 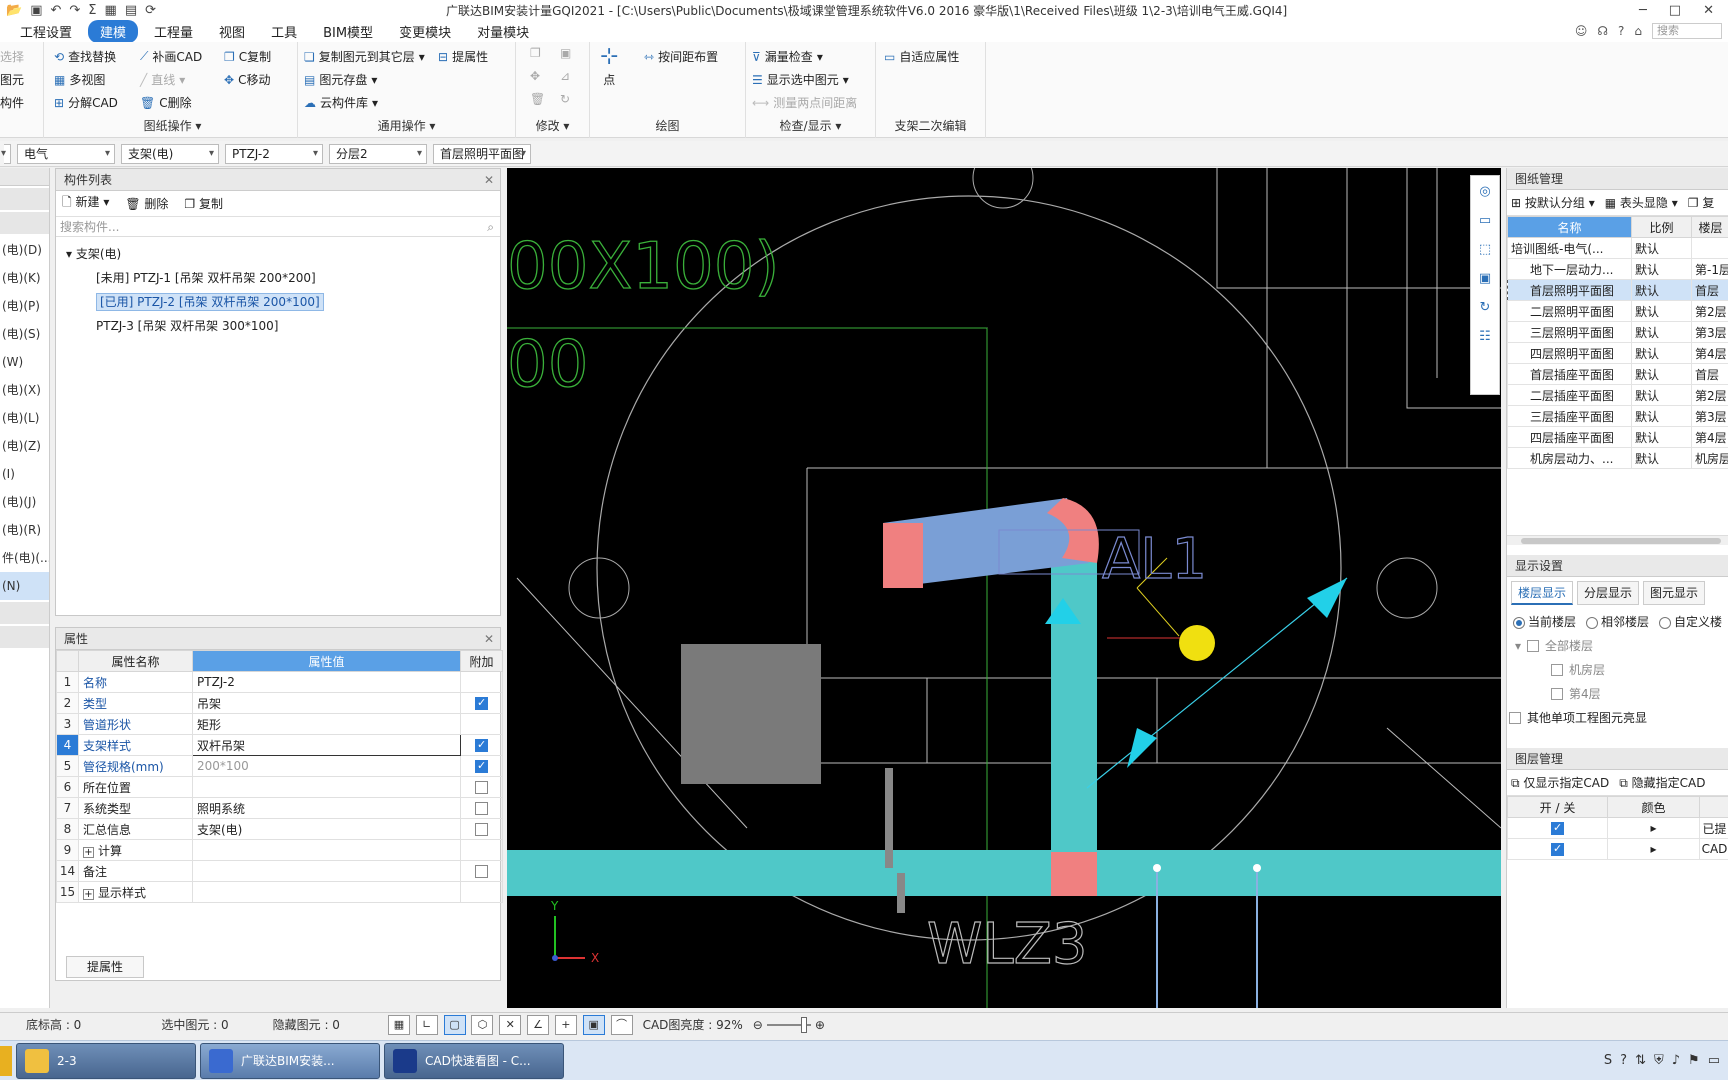 What do you see at coordinates (804, 102) in the screenshot?
I see `measure-distance-button: ⟷ 测量两点间距离` at bounding box center [804, 102].